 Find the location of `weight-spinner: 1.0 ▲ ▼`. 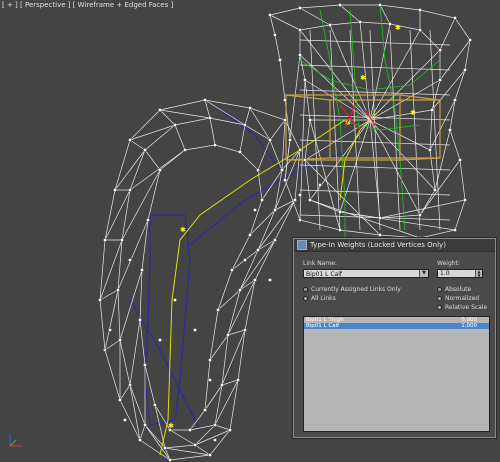

weight-spinner: 1.0 ▲ ▼ is located at coordinates (460, 273).